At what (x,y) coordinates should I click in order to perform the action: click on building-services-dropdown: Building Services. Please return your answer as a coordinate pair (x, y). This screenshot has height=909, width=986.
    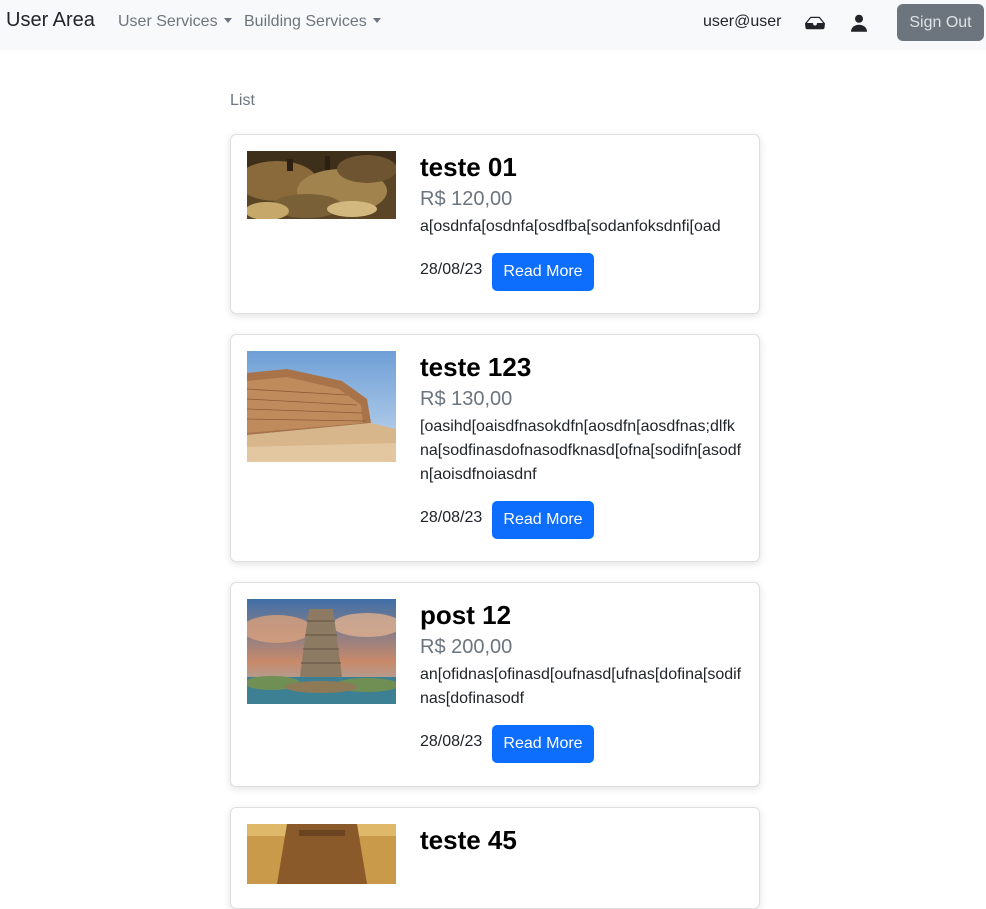
    Looking at the image, I should click on (312, 22).